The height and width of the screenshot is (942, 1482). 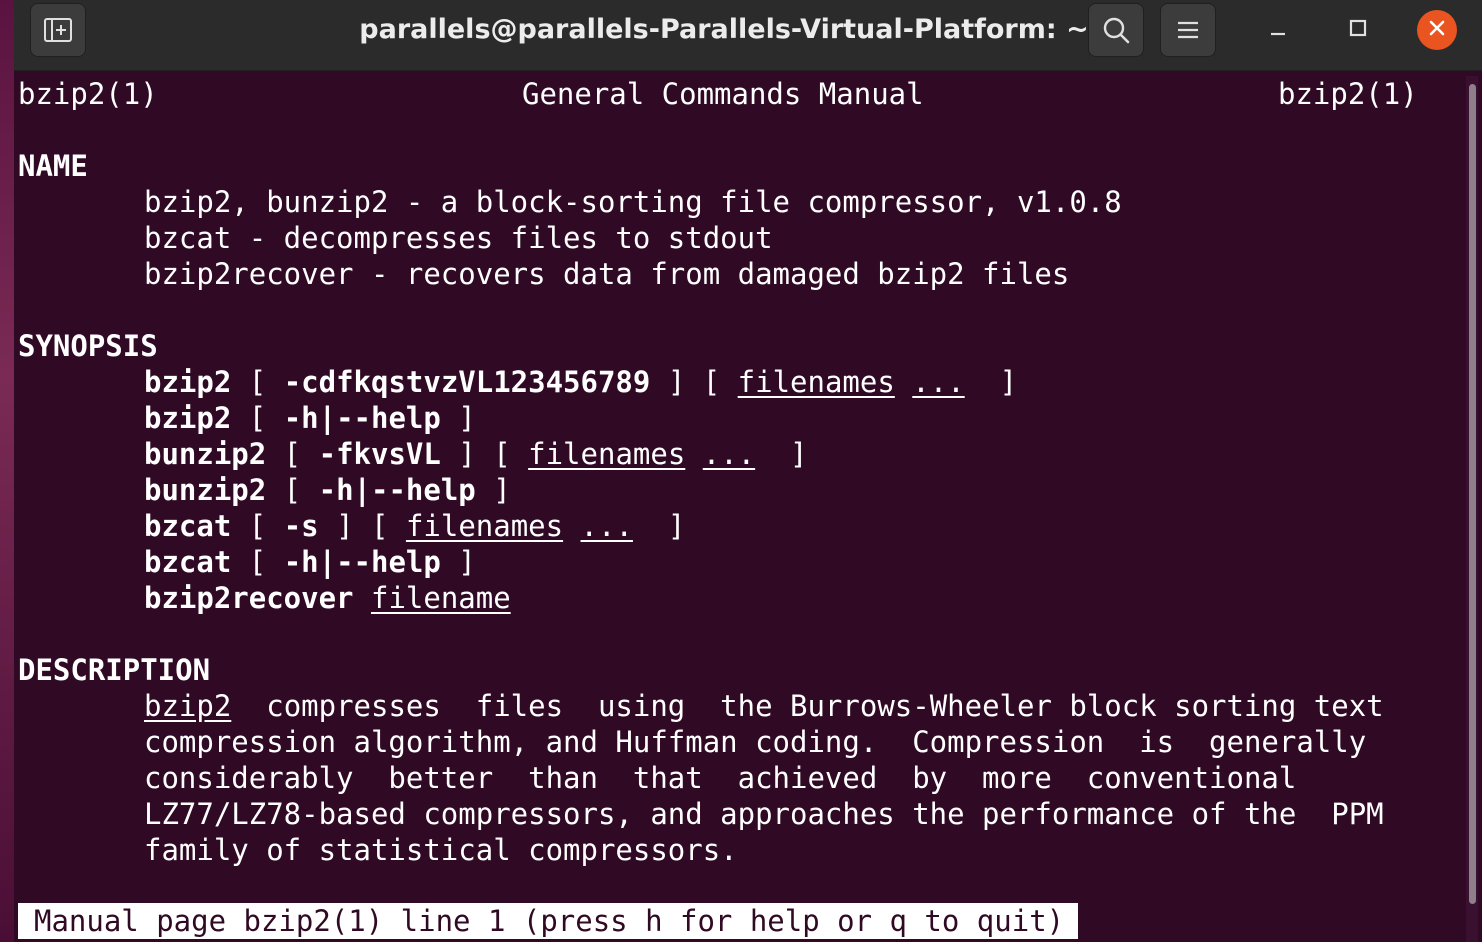 I want to click on synopsis-line: bunzip2 [ -h|--help ], so click(x=327, y=490).